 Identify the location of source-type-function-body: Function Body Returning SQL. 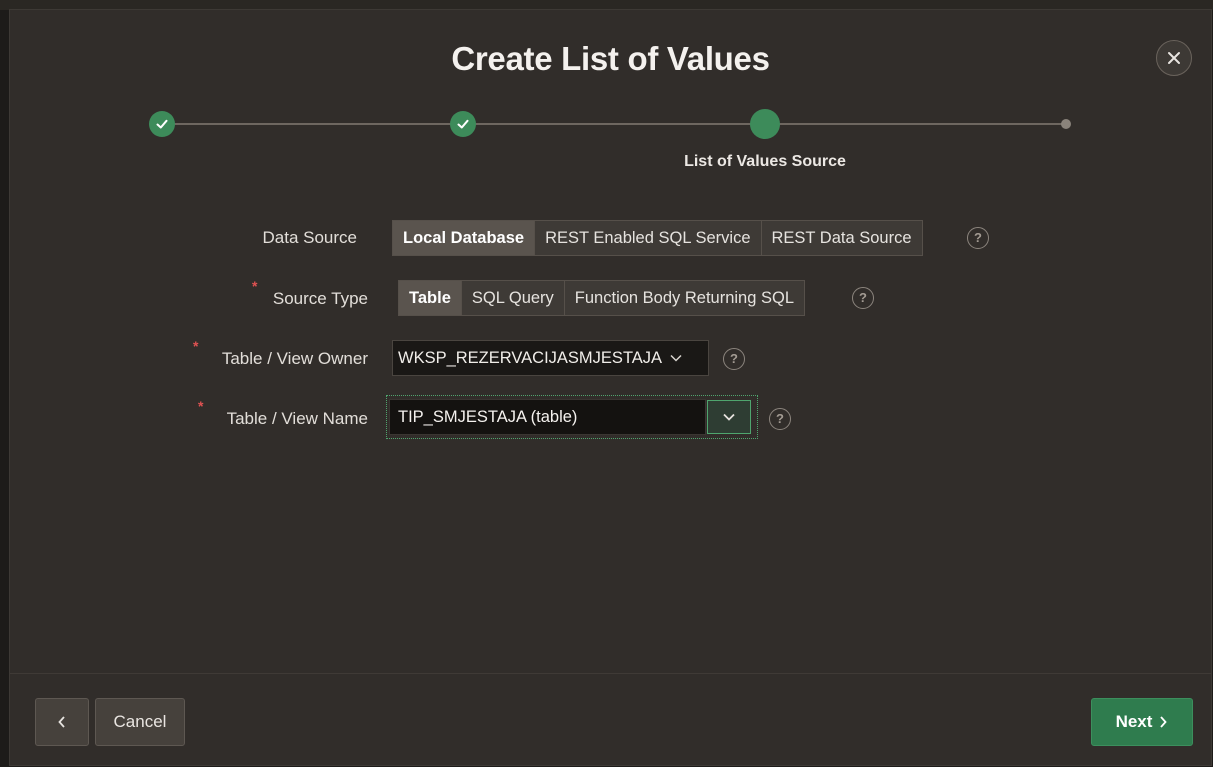
(684, 298).